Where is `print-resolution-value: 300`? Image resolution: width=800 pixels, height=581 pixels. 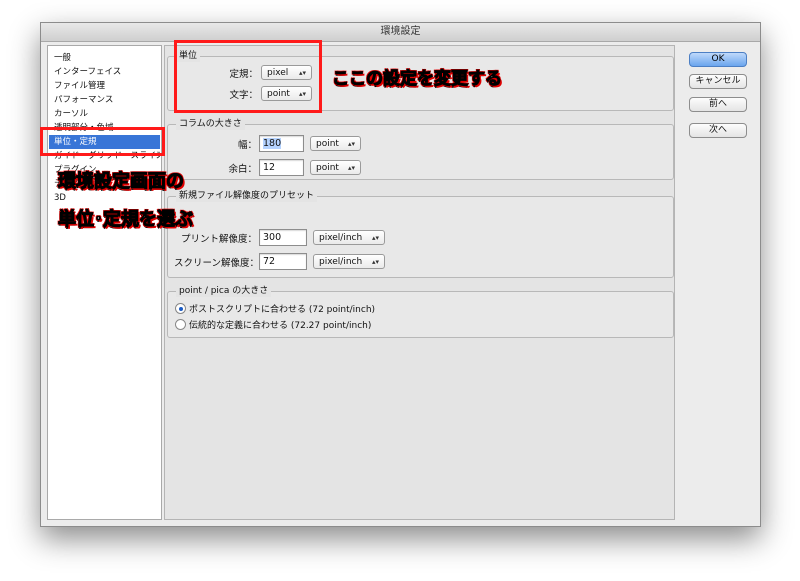 print-resolution-value: 300 is located at coordinates (272, 237).